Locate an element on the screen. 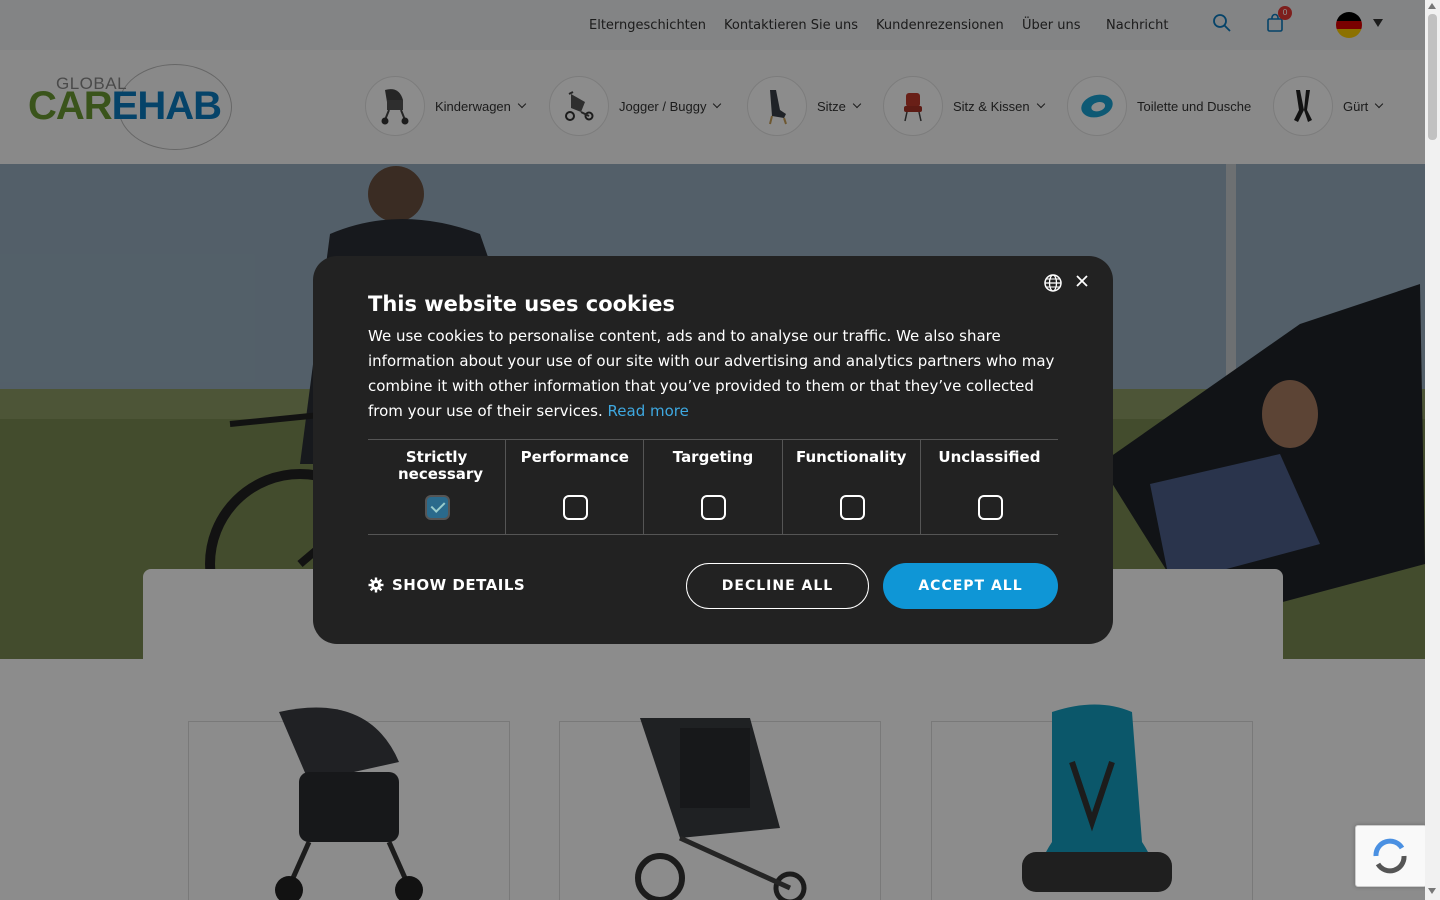 This screenshot has width=1440, height=900. scroll-down-arrow-icon is located at coordinates (1432, 891).